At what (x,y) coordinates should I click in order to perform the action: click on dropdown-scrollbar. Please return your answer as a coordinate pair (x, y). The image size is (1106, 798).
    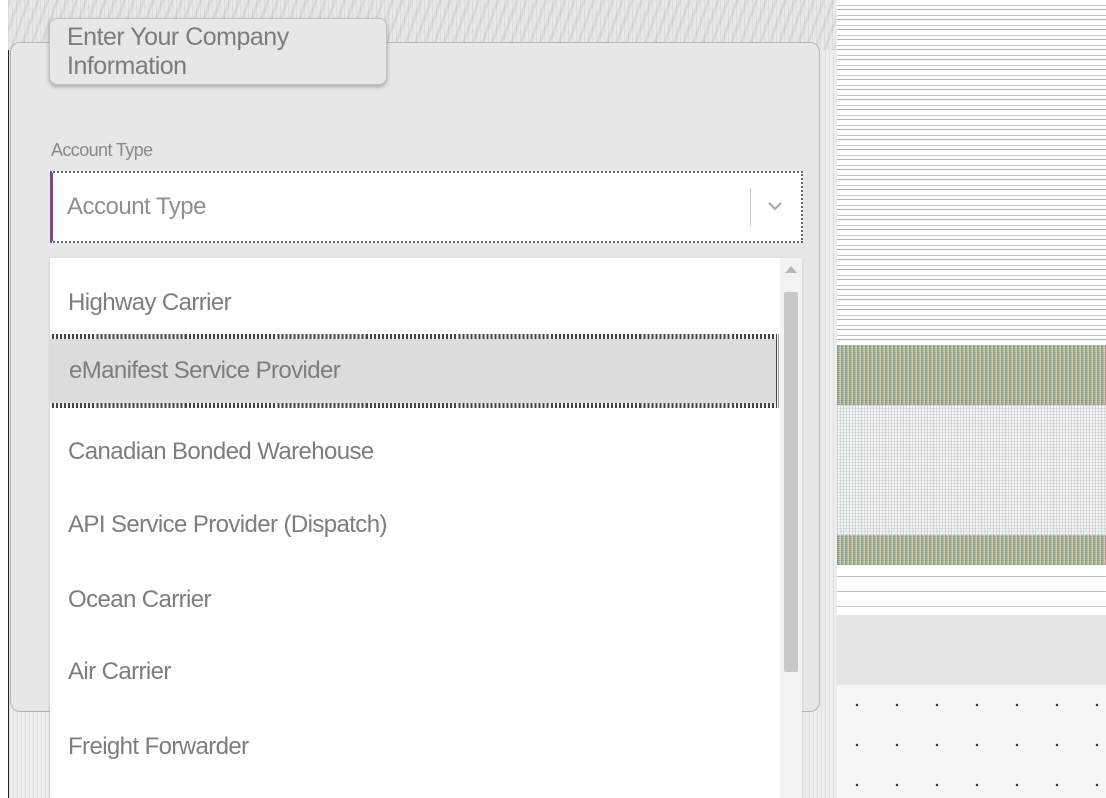
    Looking at the image, I should click on (791, 528).